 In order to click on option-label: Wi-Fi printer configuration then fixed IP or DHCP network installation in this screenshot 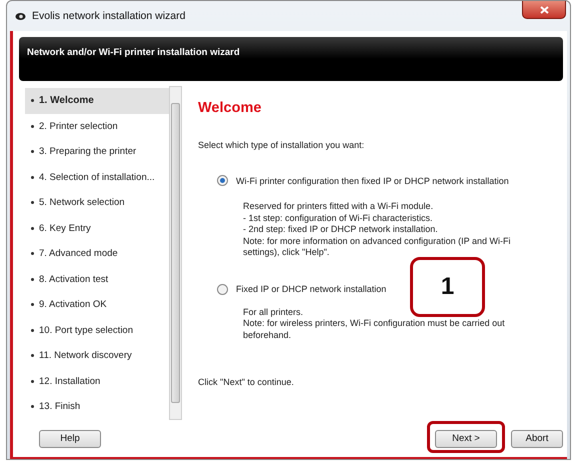, I will do `click(372, 181)`.